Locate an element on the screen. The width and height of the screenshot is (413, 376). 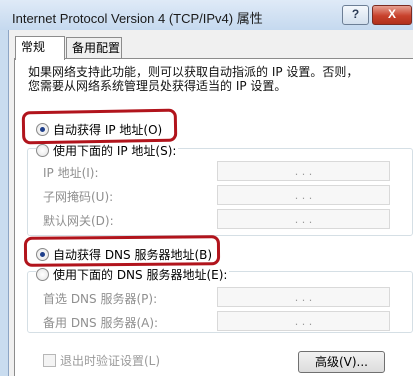
radio-manual-dns-label: 使用下面的 DNS 服务器地址(E): is located at coordinates (140, 274).